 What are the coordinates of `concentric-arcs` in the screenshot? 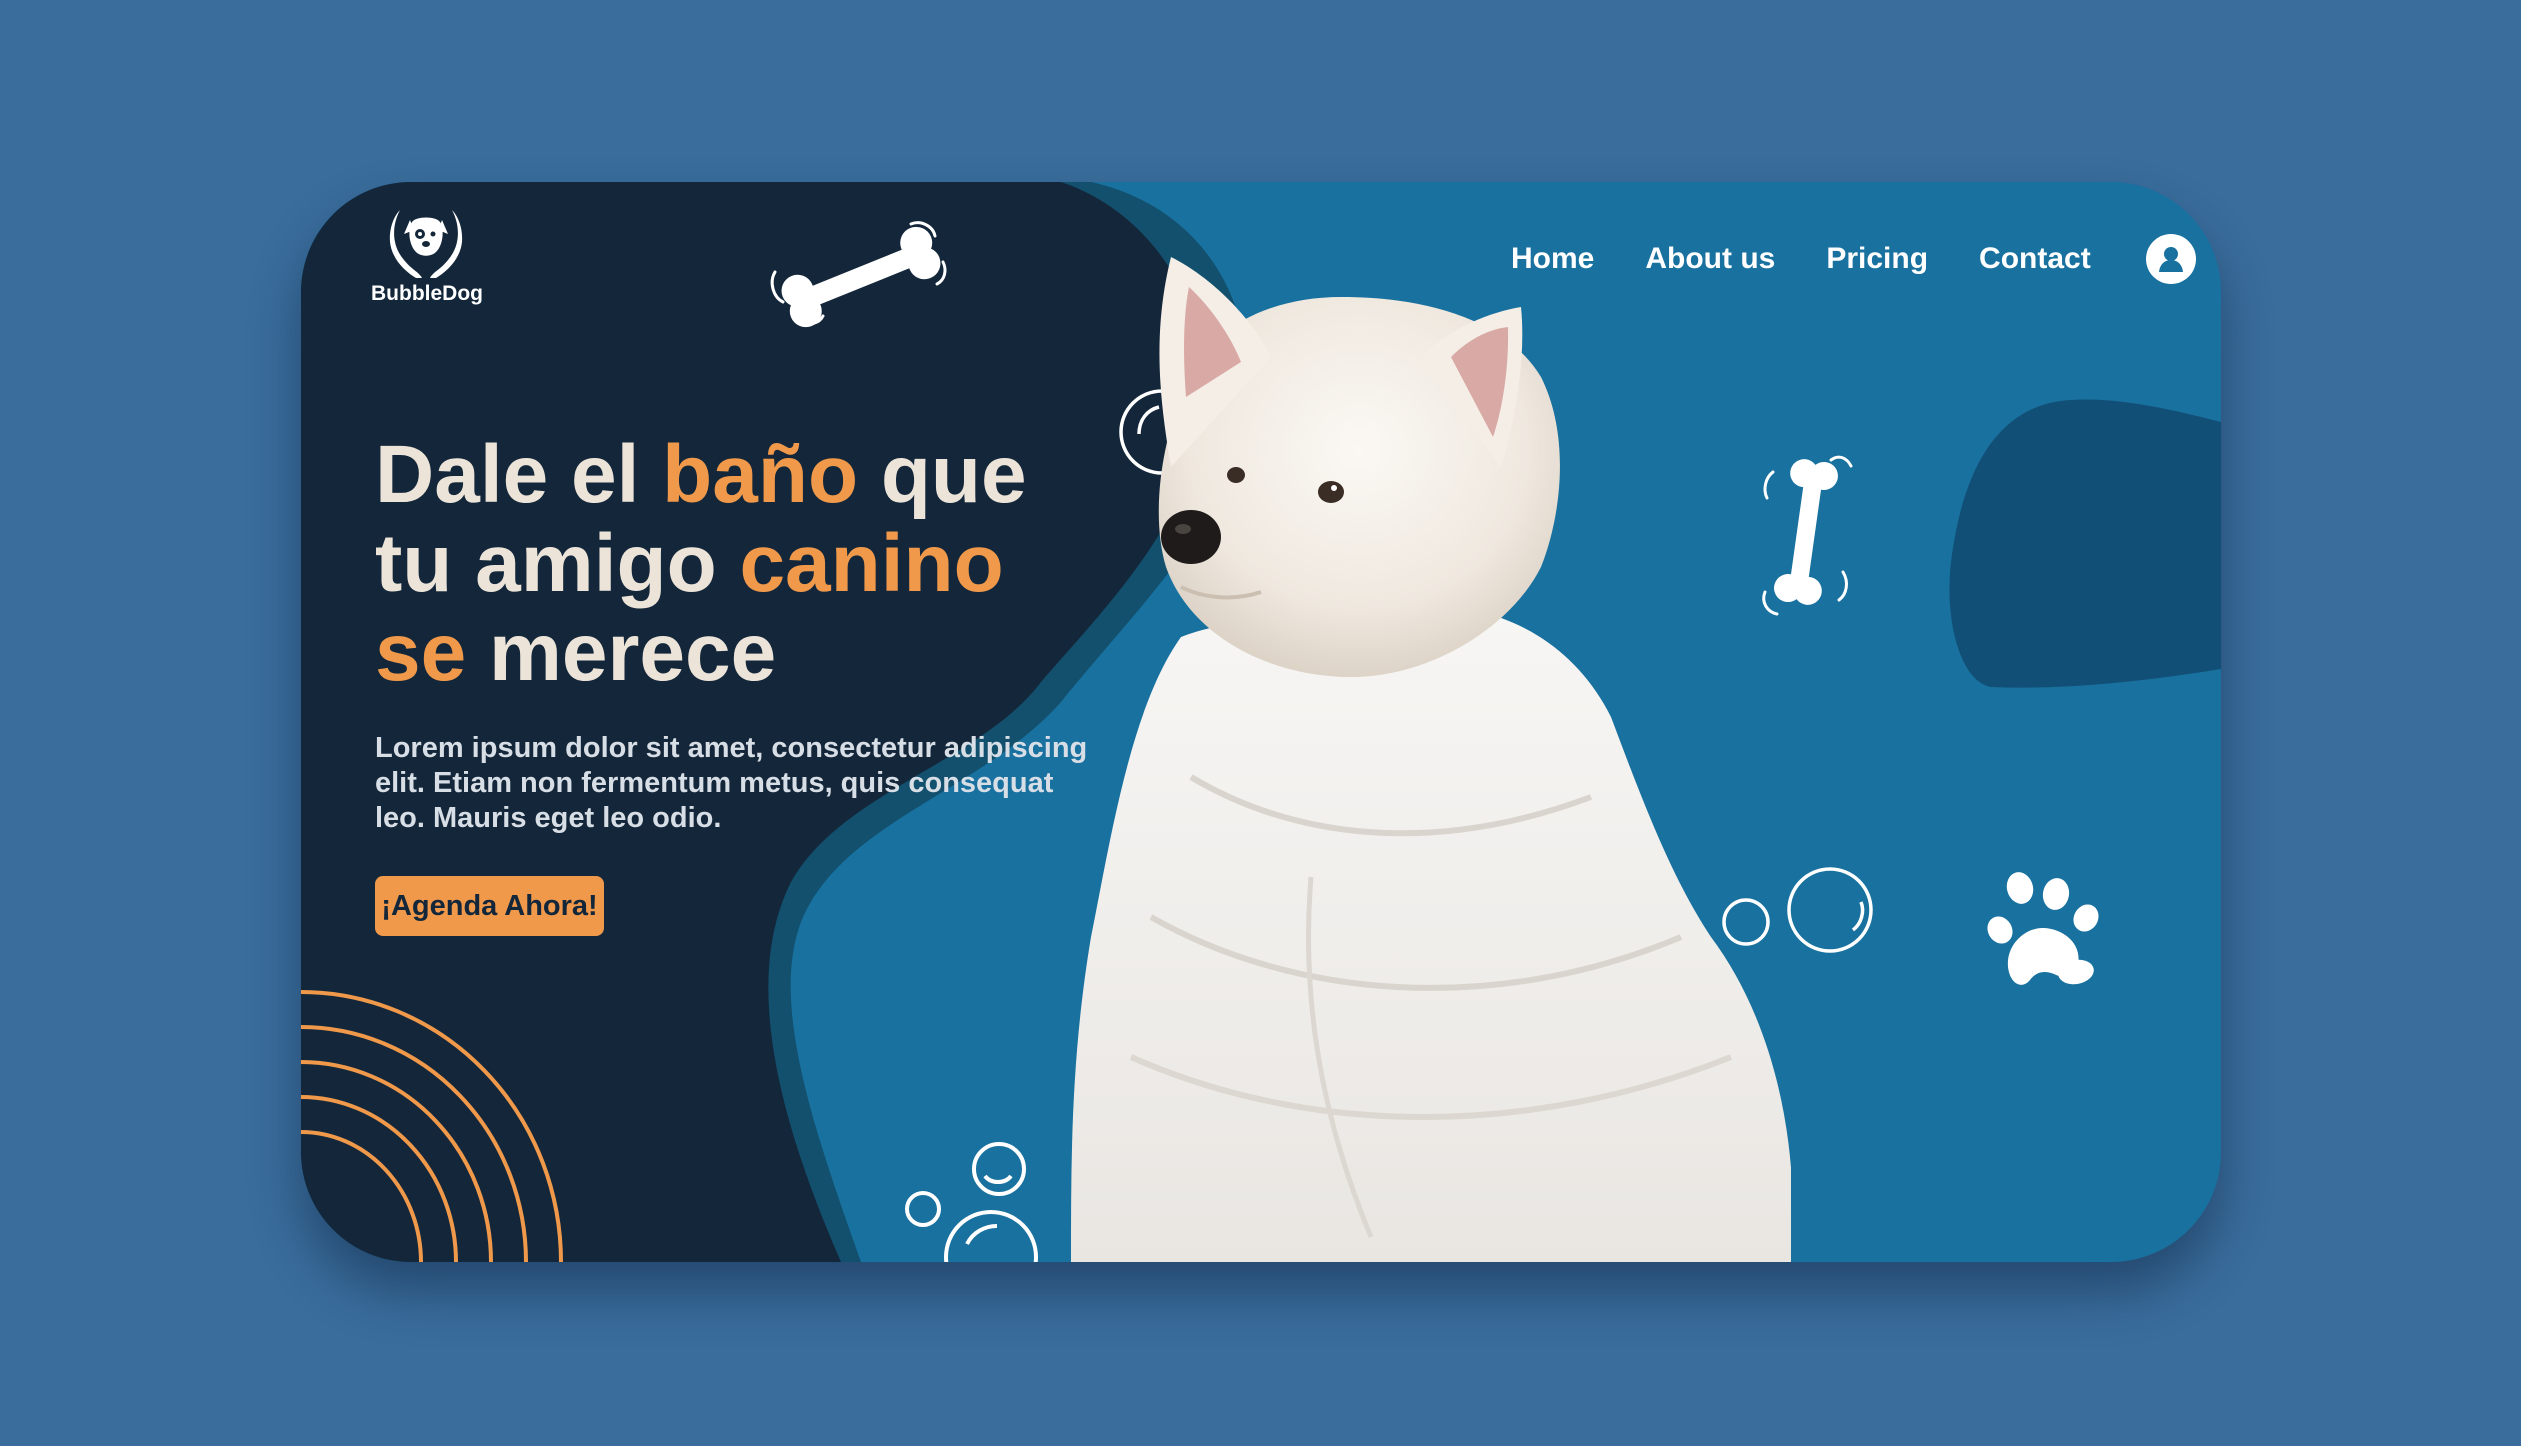 It's located at (432, 1126).